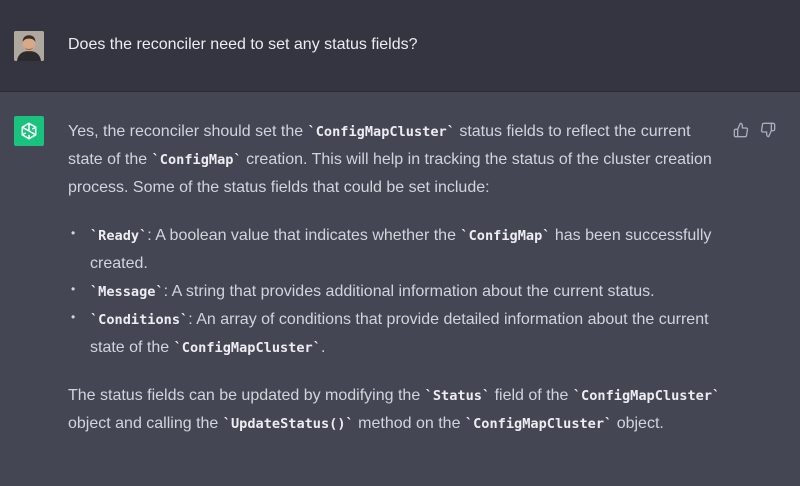  I want to click on thumbs-up-glyph, so click(741, 130).